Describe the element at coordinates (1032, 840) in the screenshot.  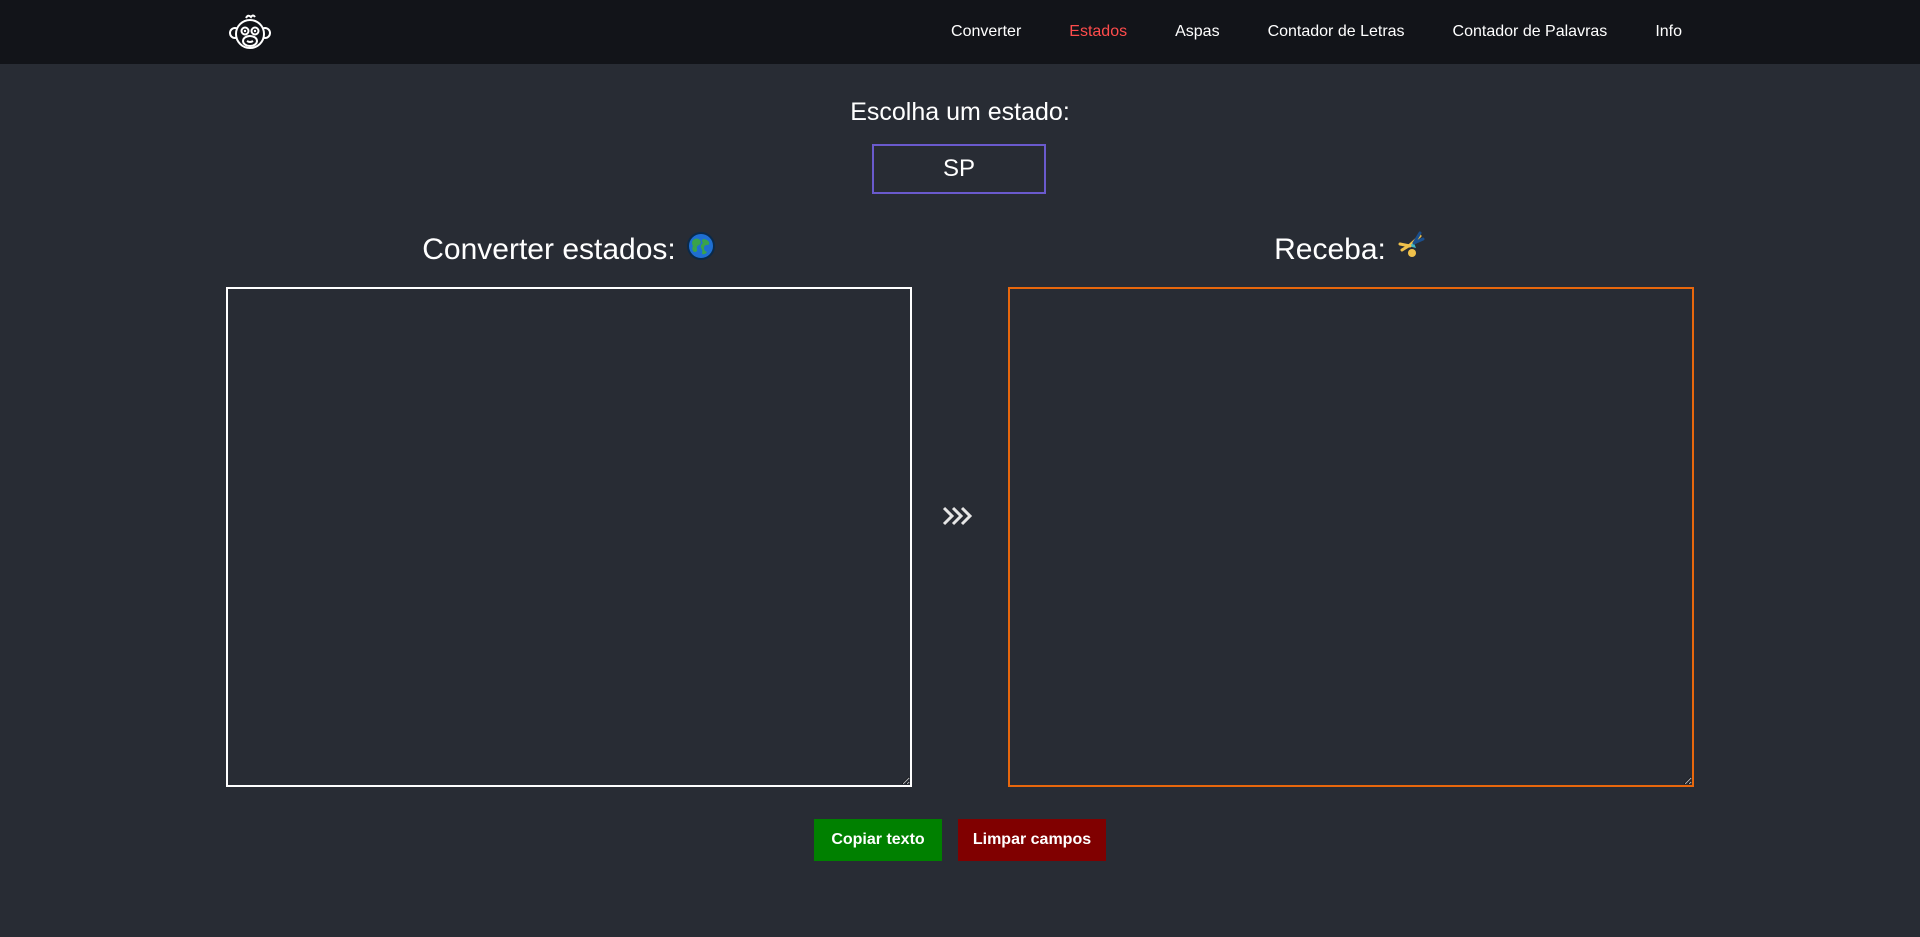
I see `clear-fields-button: Limpar campos` at that location.